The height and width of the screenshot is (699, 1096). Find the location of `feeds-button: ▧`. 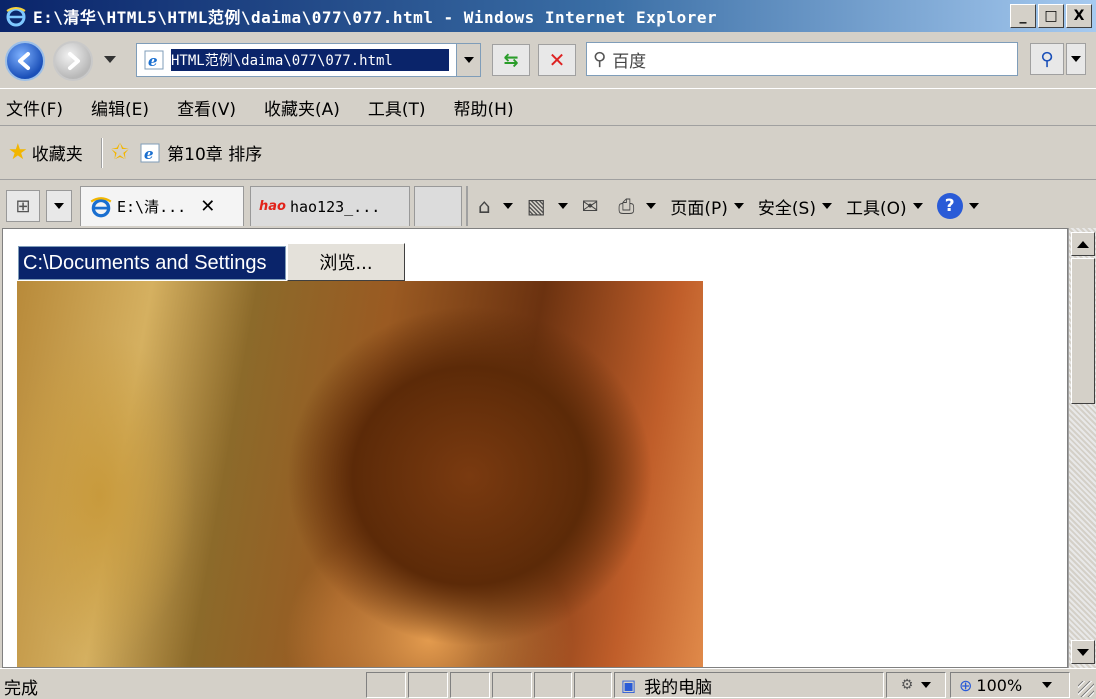

feeds-button: ▧ is located at coordinates (547, 206).